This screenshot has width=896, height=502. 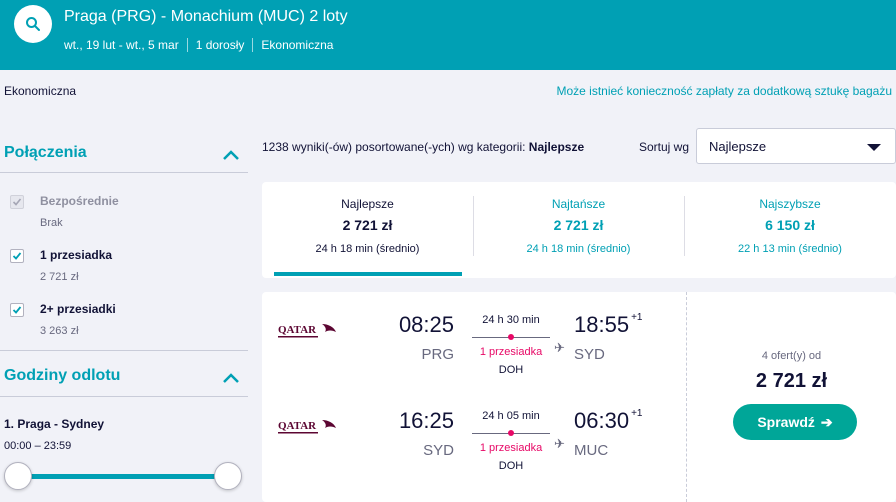 I want to click on flight-duration-block: 24 h 30 min 1 przesiadka DOH, so click(x=511, y=345).